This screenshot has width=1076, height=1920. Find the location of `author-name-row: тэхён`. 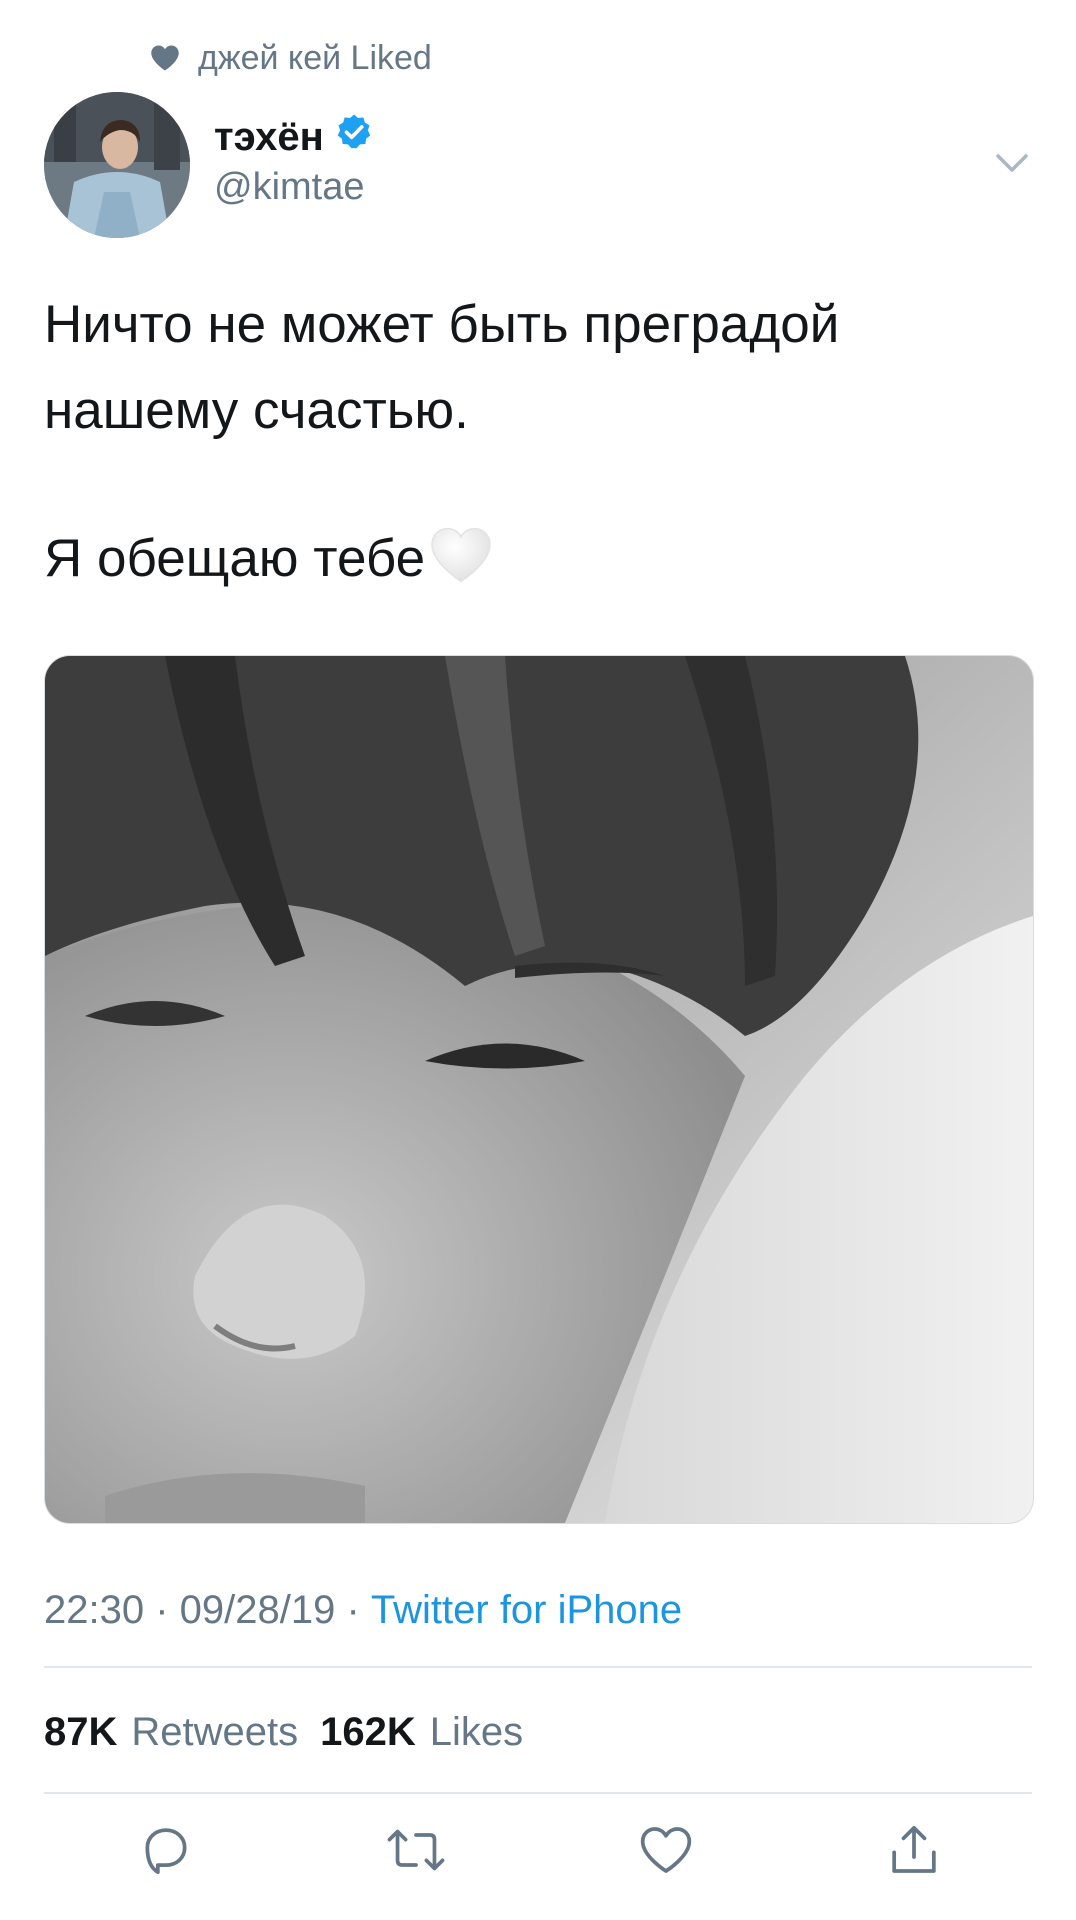

author-name-row: тэхён is located at coordinates (294, 137).